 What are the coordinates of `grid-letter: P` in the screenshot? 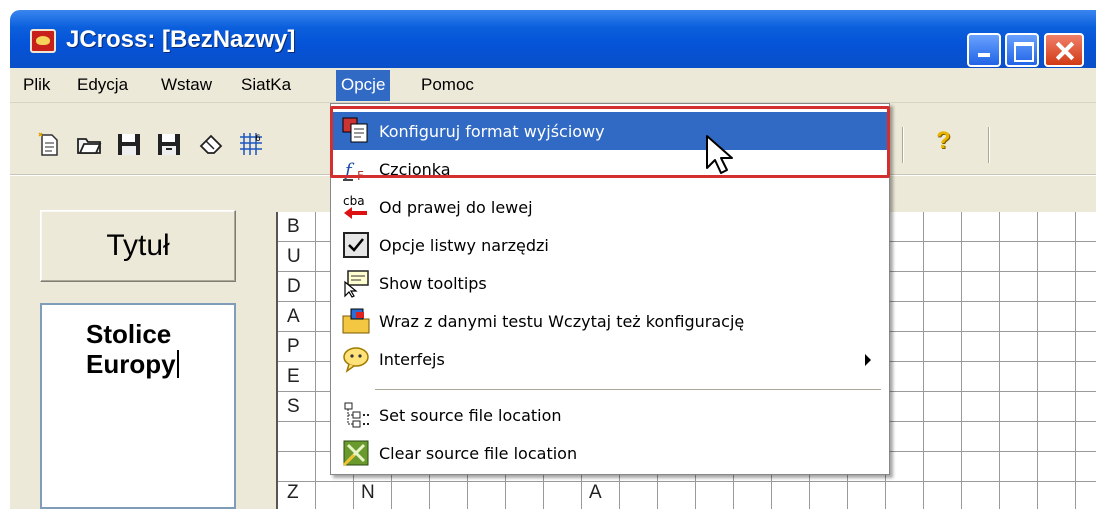 It's located at (293, 346).